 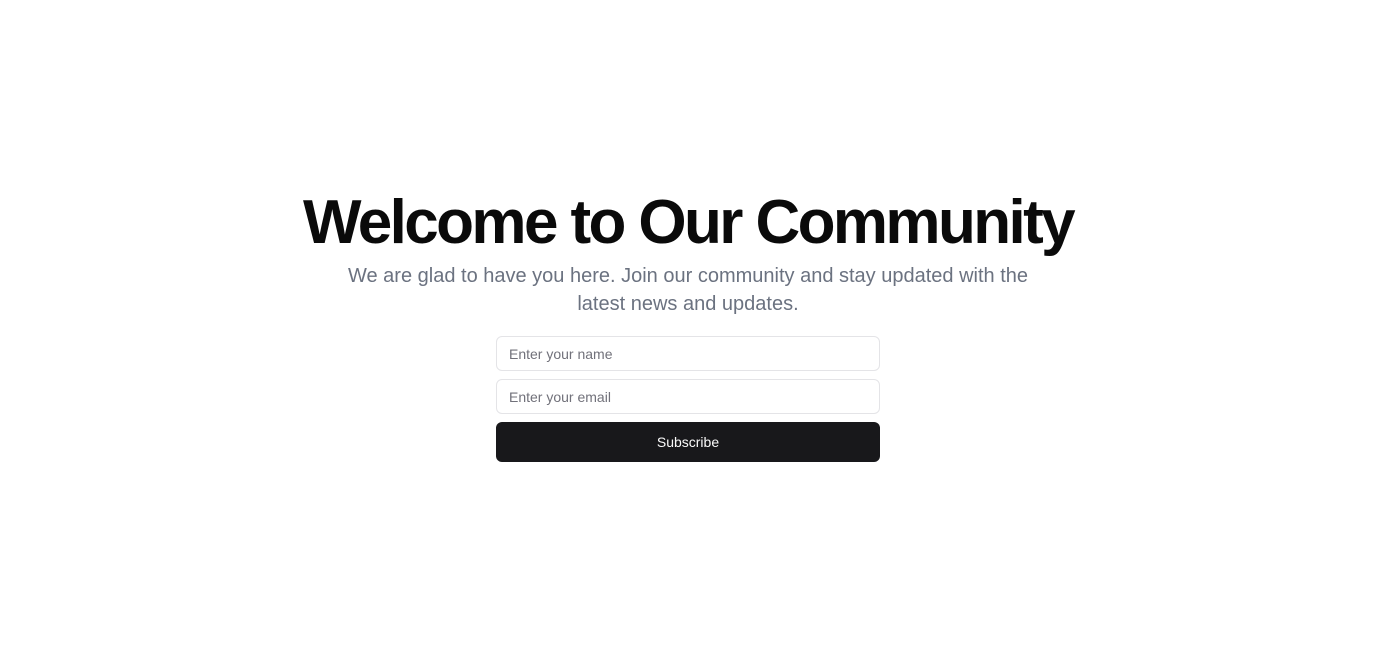 What do you see at coordinates (688, 442) in the screenshot?
I see `subscribe-button: Subscribe` at bounding box center [688, 442].